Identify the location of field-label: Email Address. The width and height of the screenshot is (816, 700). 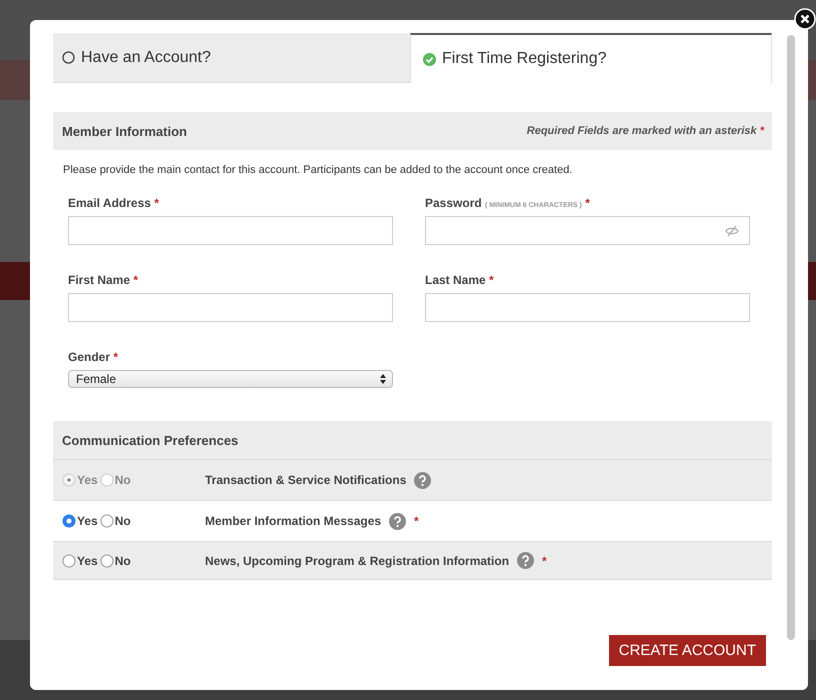
(109, 203).